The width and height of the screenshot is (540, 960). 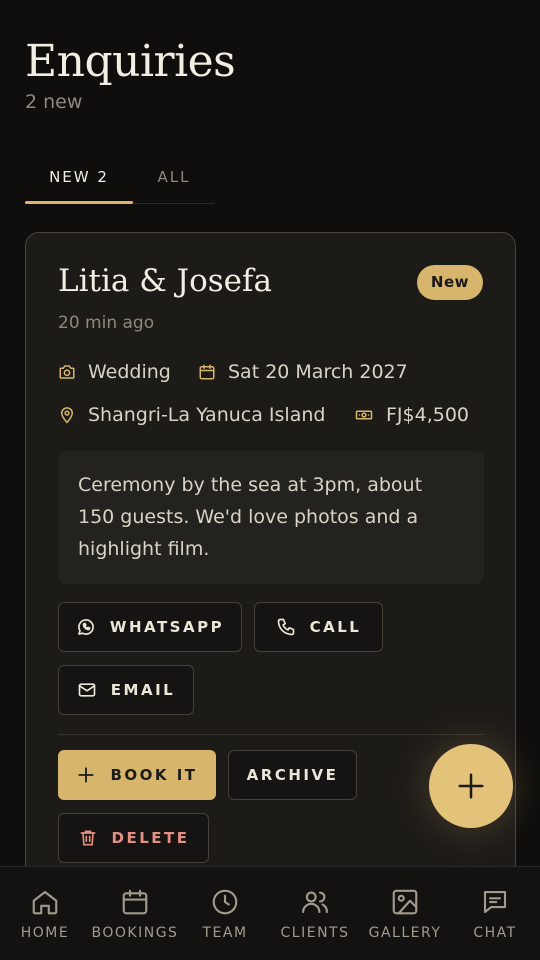 What do you see at coordinates (225, 933) in the screenshot?
I see `nav-team-label: TEAM` at bounding box center [225, 933].